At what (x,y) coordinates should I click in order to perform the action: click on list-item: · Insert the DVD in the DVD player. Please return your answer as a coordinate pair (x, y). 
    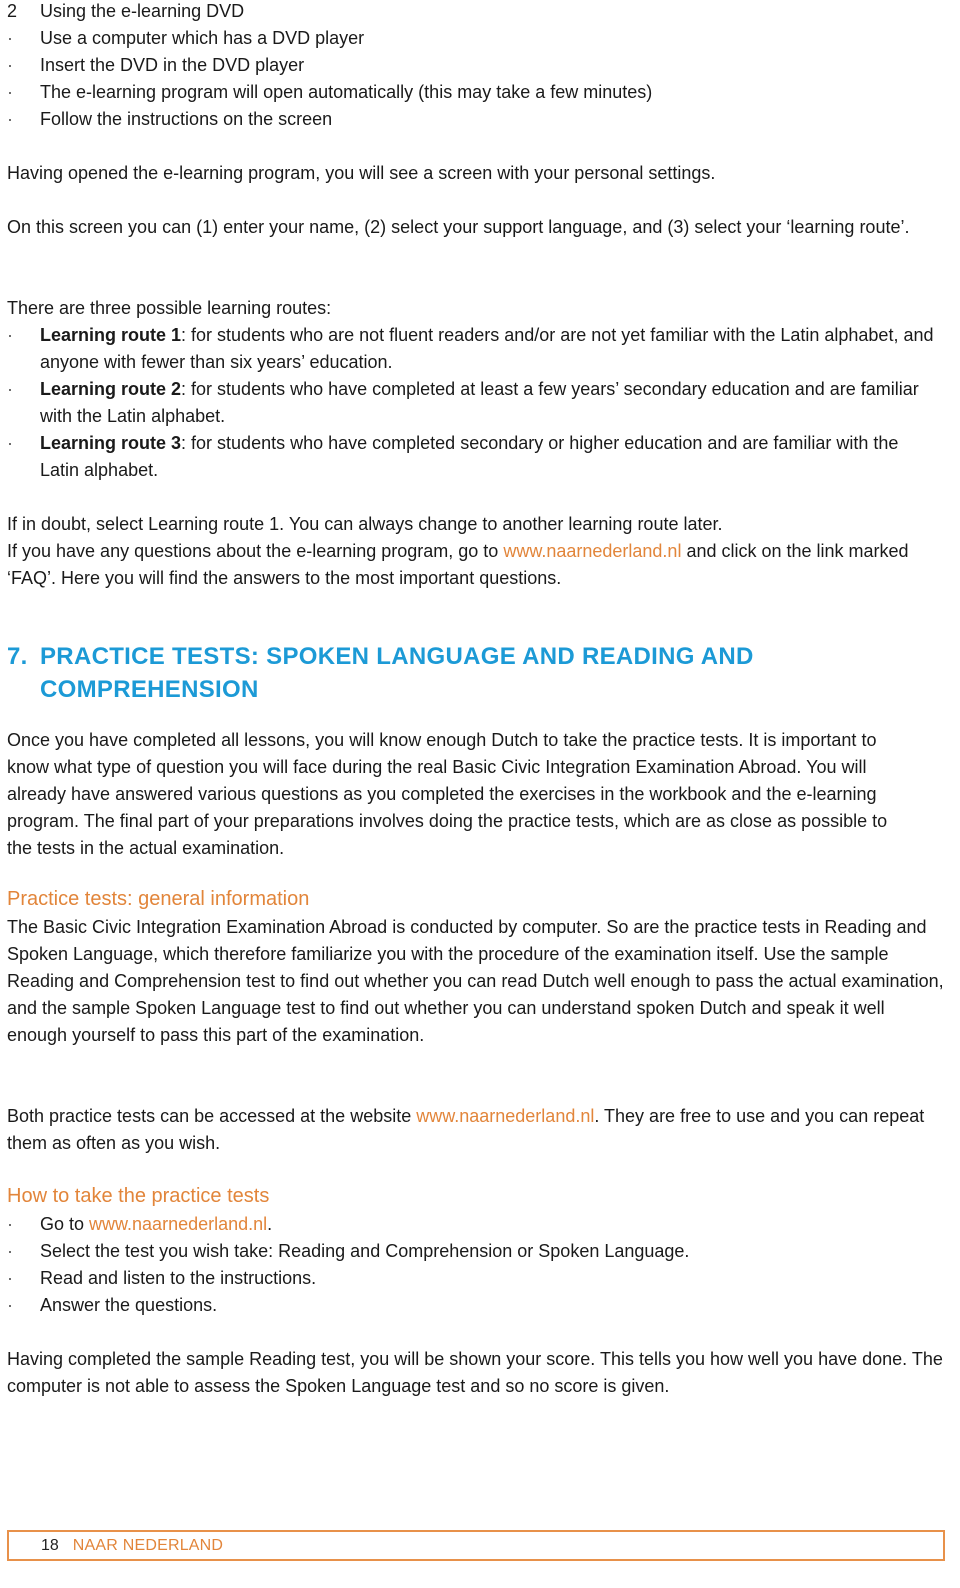
    Looking at the image, I should click on (480, 65).